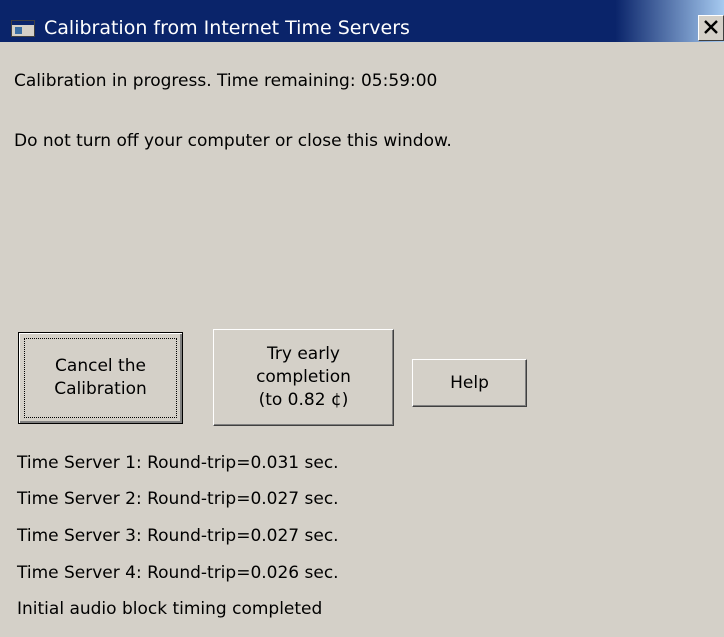  I want to click on cancel-calibration-button: Cancel the Calibration, so click(100, 378).